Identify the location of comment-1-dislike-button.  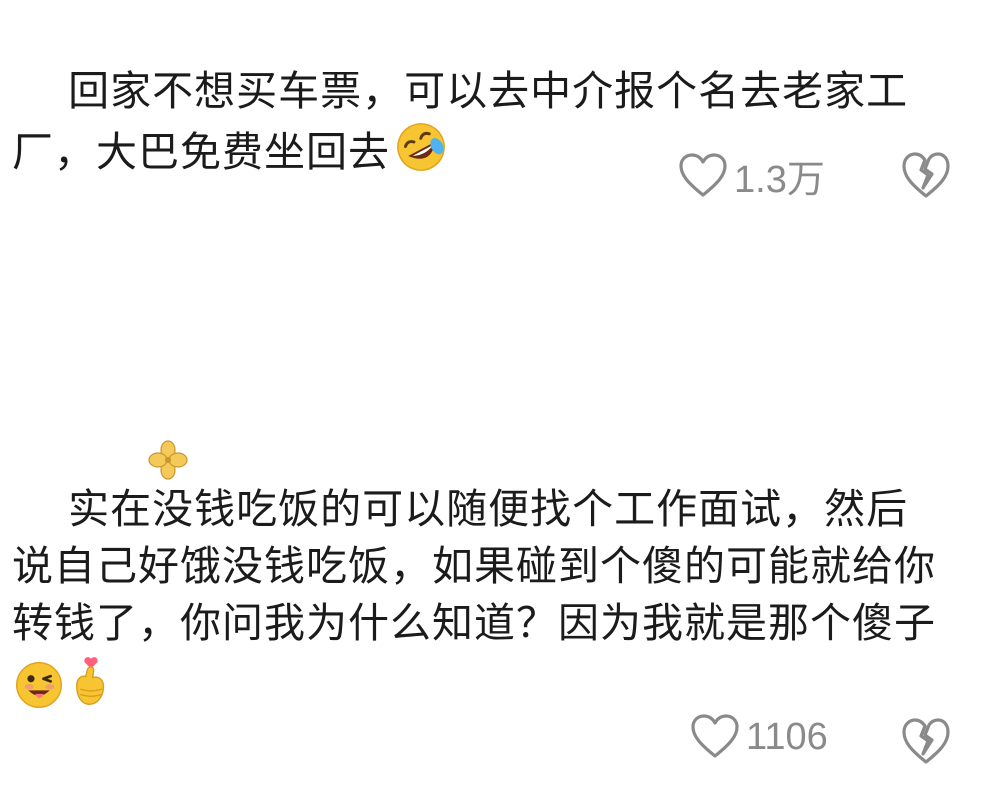
(926, 175).